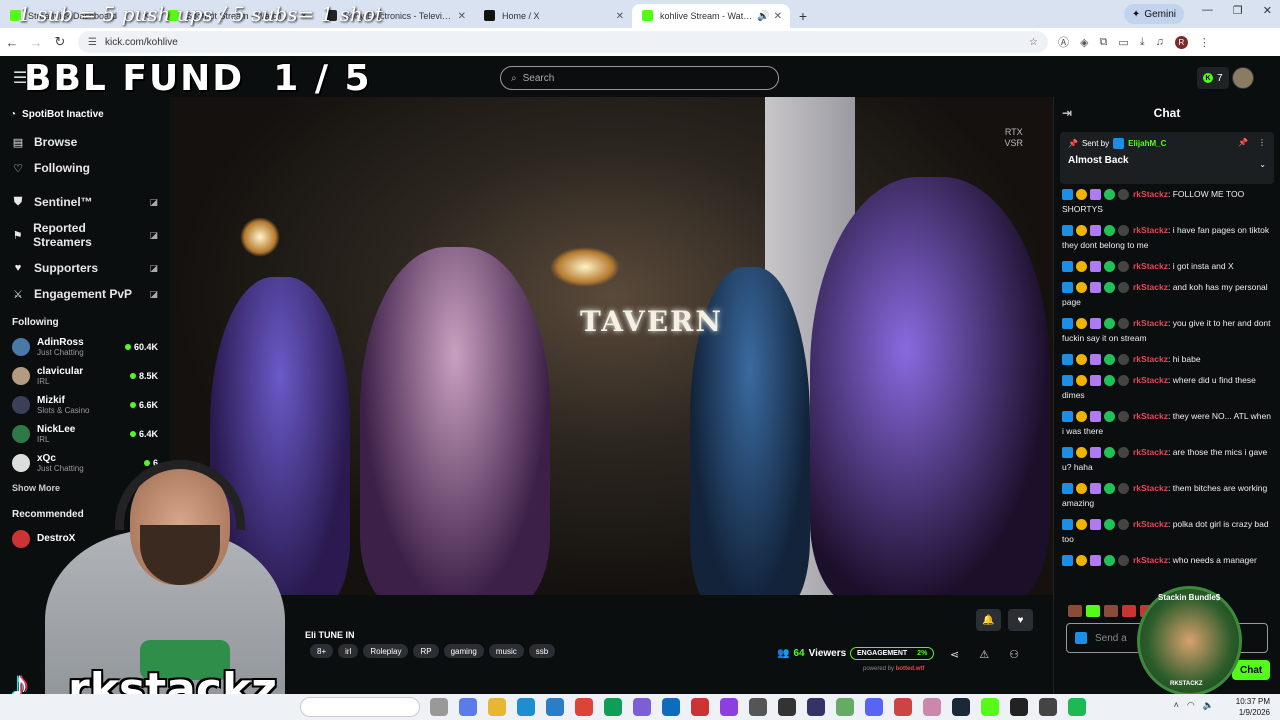  I want to click on sidebar-item-sentinel: ⛊ Sentinel™ ◪, so click(85, 202).